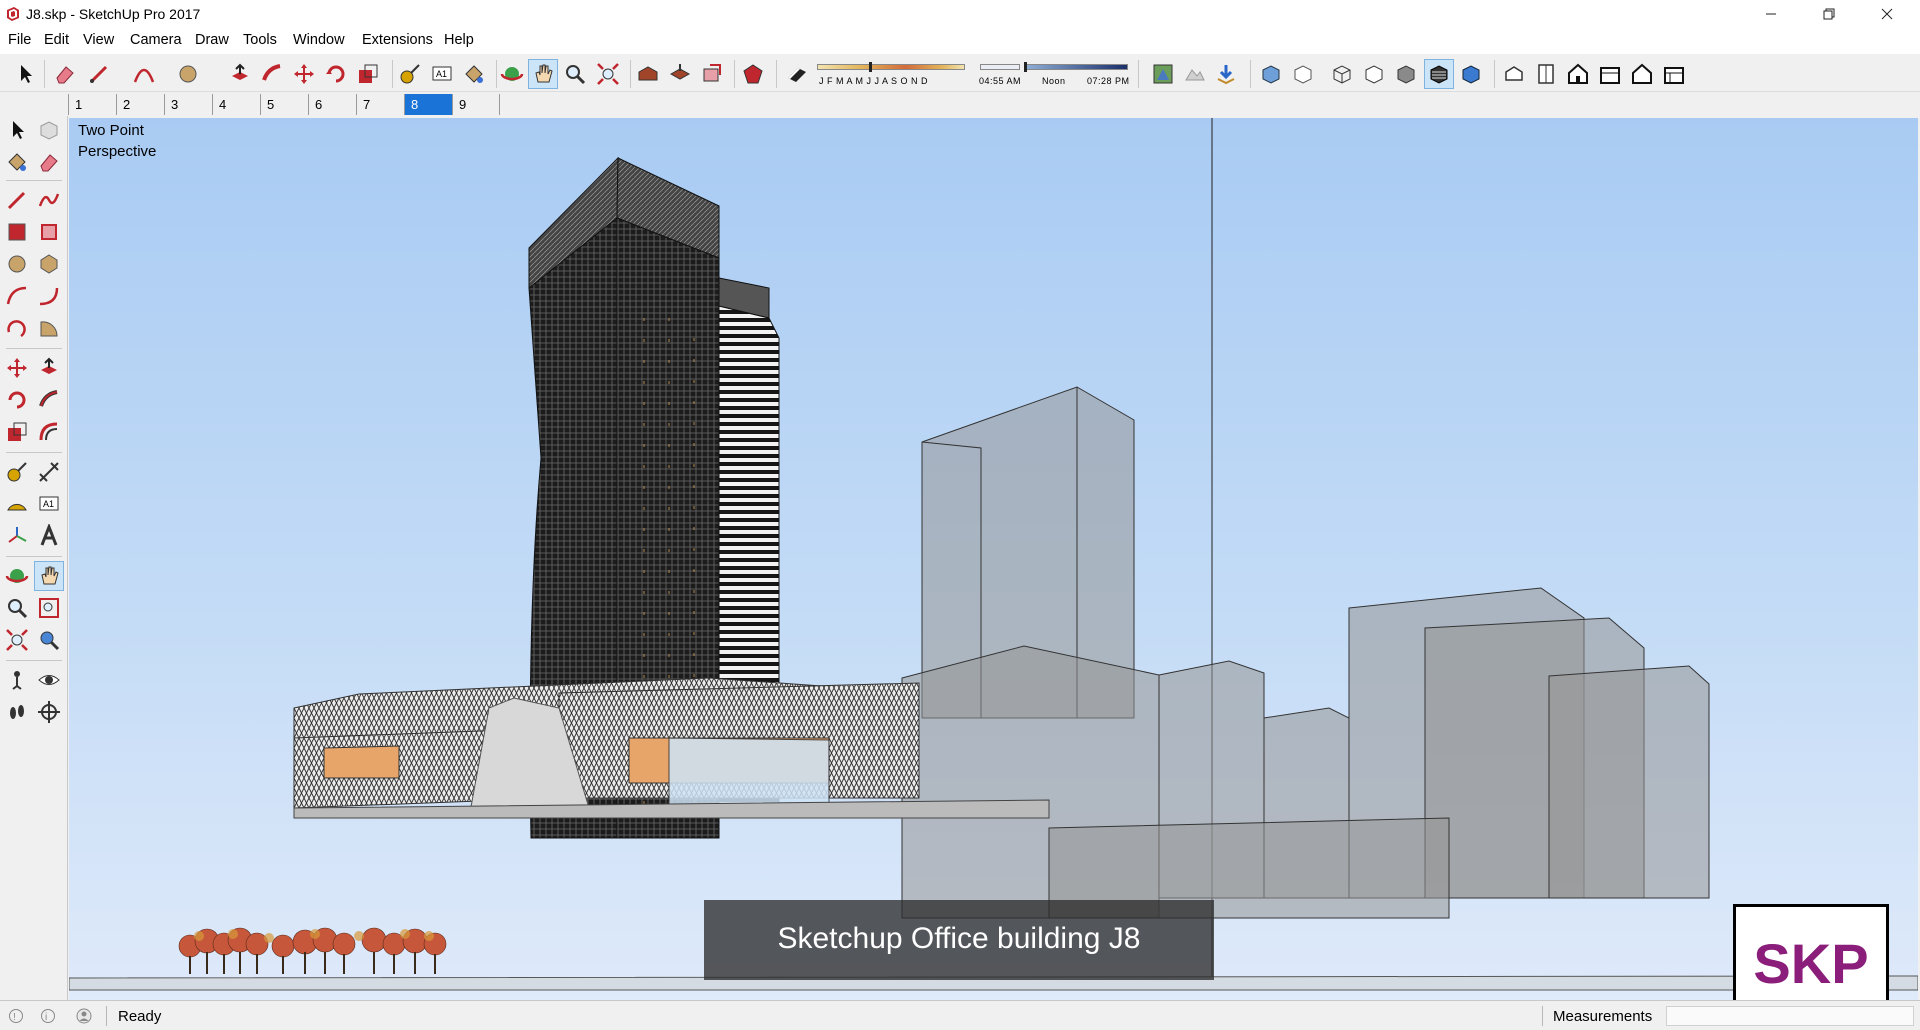  Describe the element at coordinates (1610, 74) in the screenshot. I see `right-view-icon` at that location.